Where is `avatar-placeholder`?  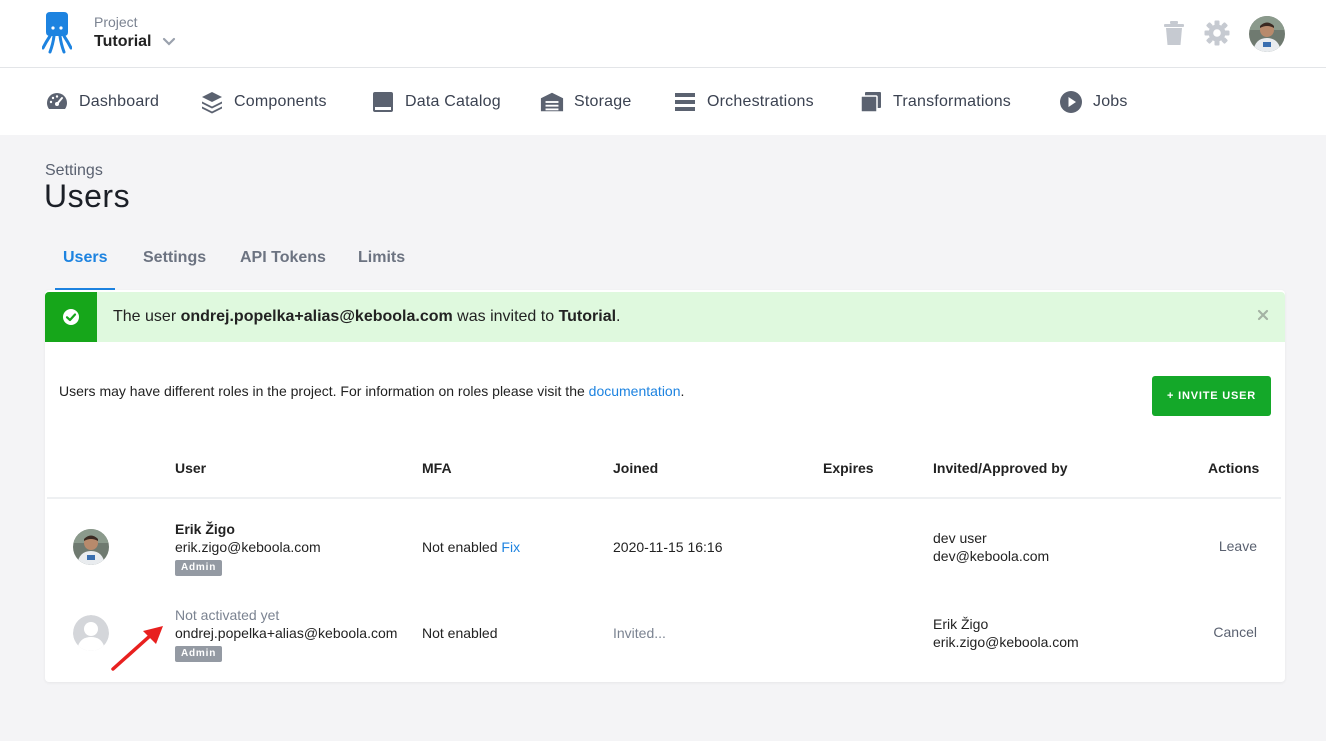
avatar-placeholder is located at coordinates (91, 633).